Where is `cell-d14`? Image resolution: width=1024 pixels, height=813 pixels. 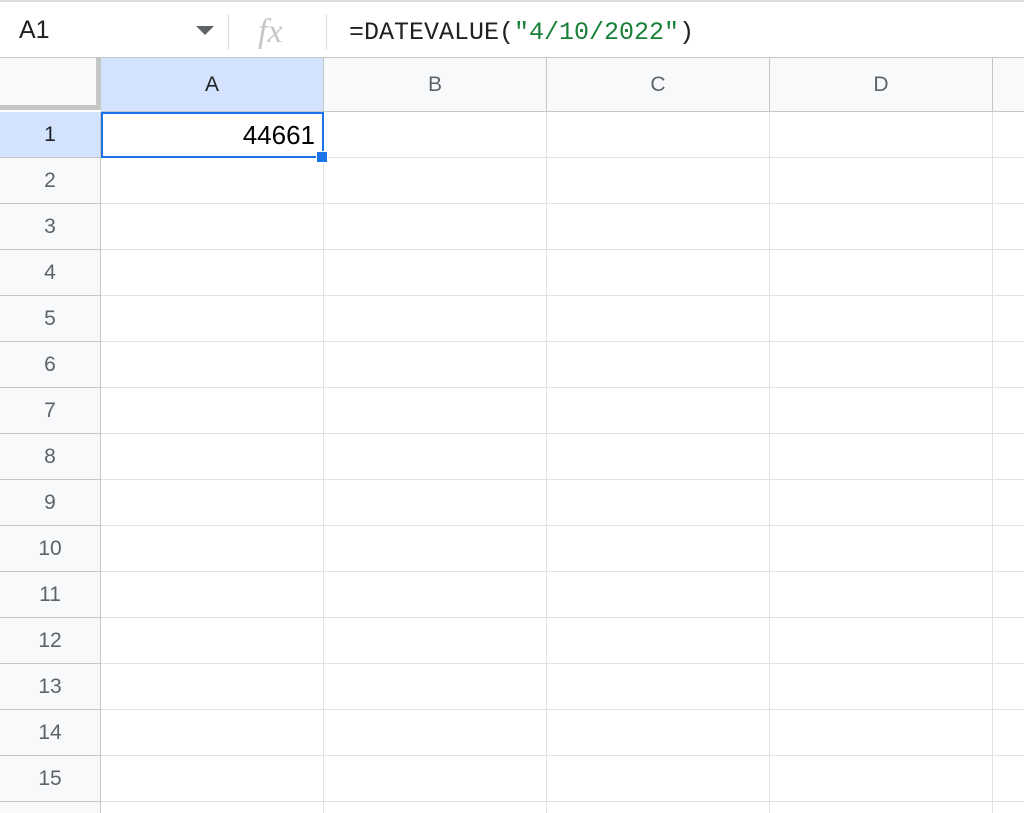
cell-d14 is located at coordinates (881, 733).